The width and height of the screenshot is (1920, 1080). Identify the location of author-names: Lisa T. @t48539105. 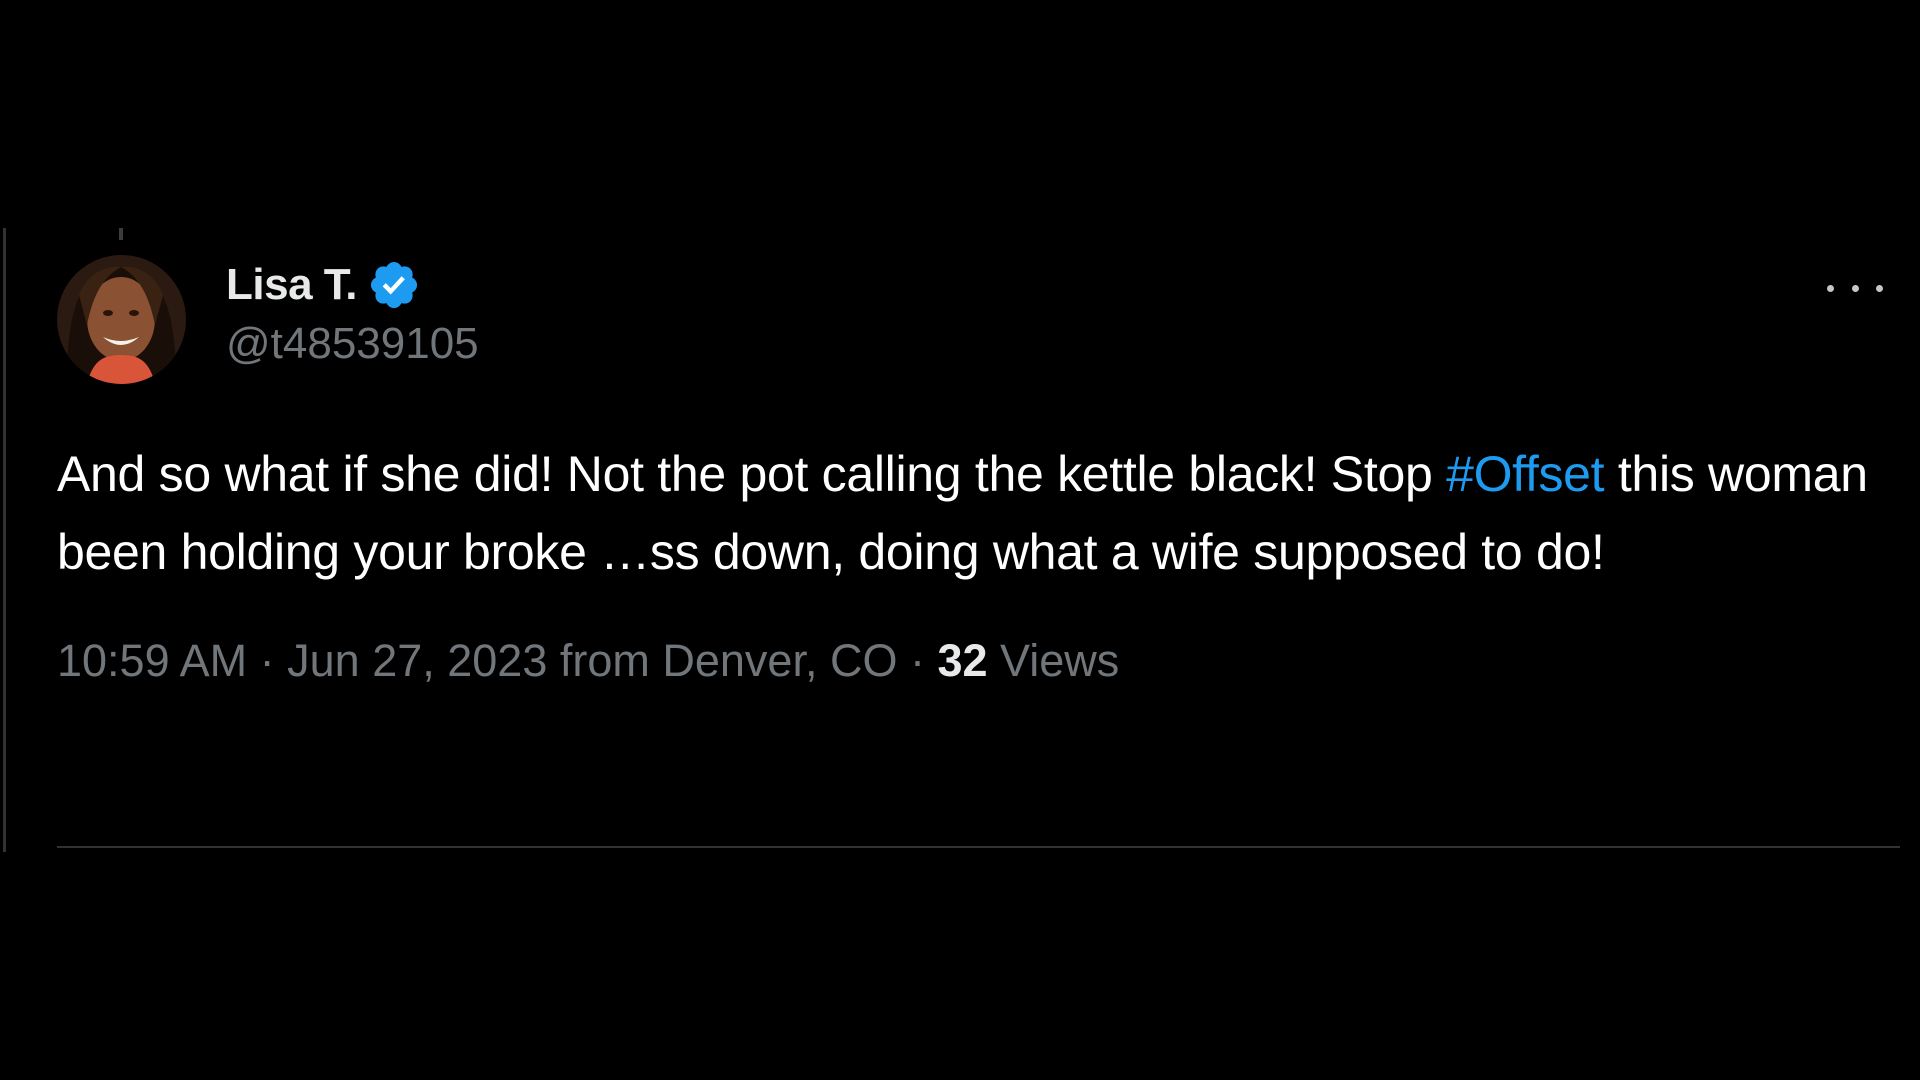
(352, 311).